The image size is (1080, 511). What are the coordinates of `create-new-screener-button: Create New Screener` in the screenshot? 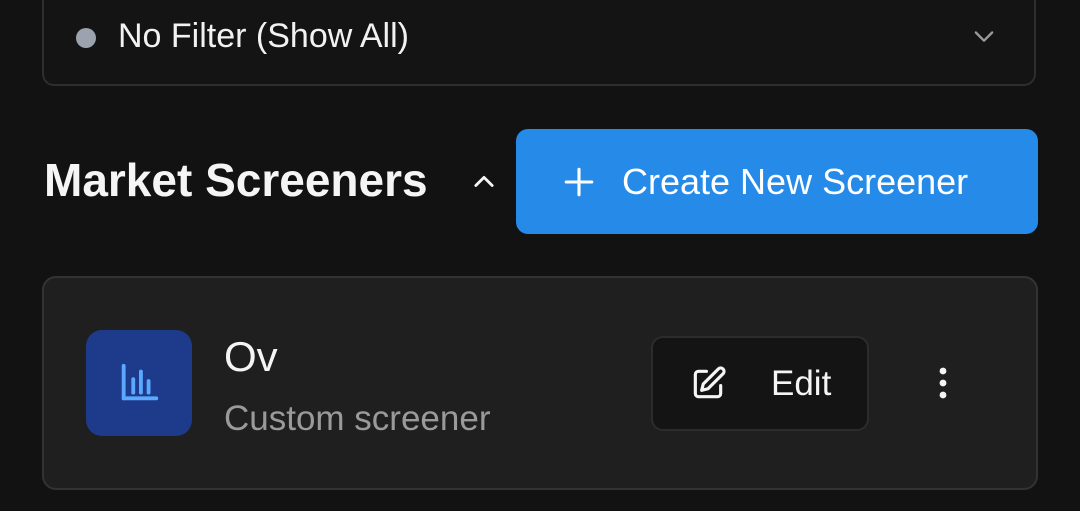 It's located at (777, 181).